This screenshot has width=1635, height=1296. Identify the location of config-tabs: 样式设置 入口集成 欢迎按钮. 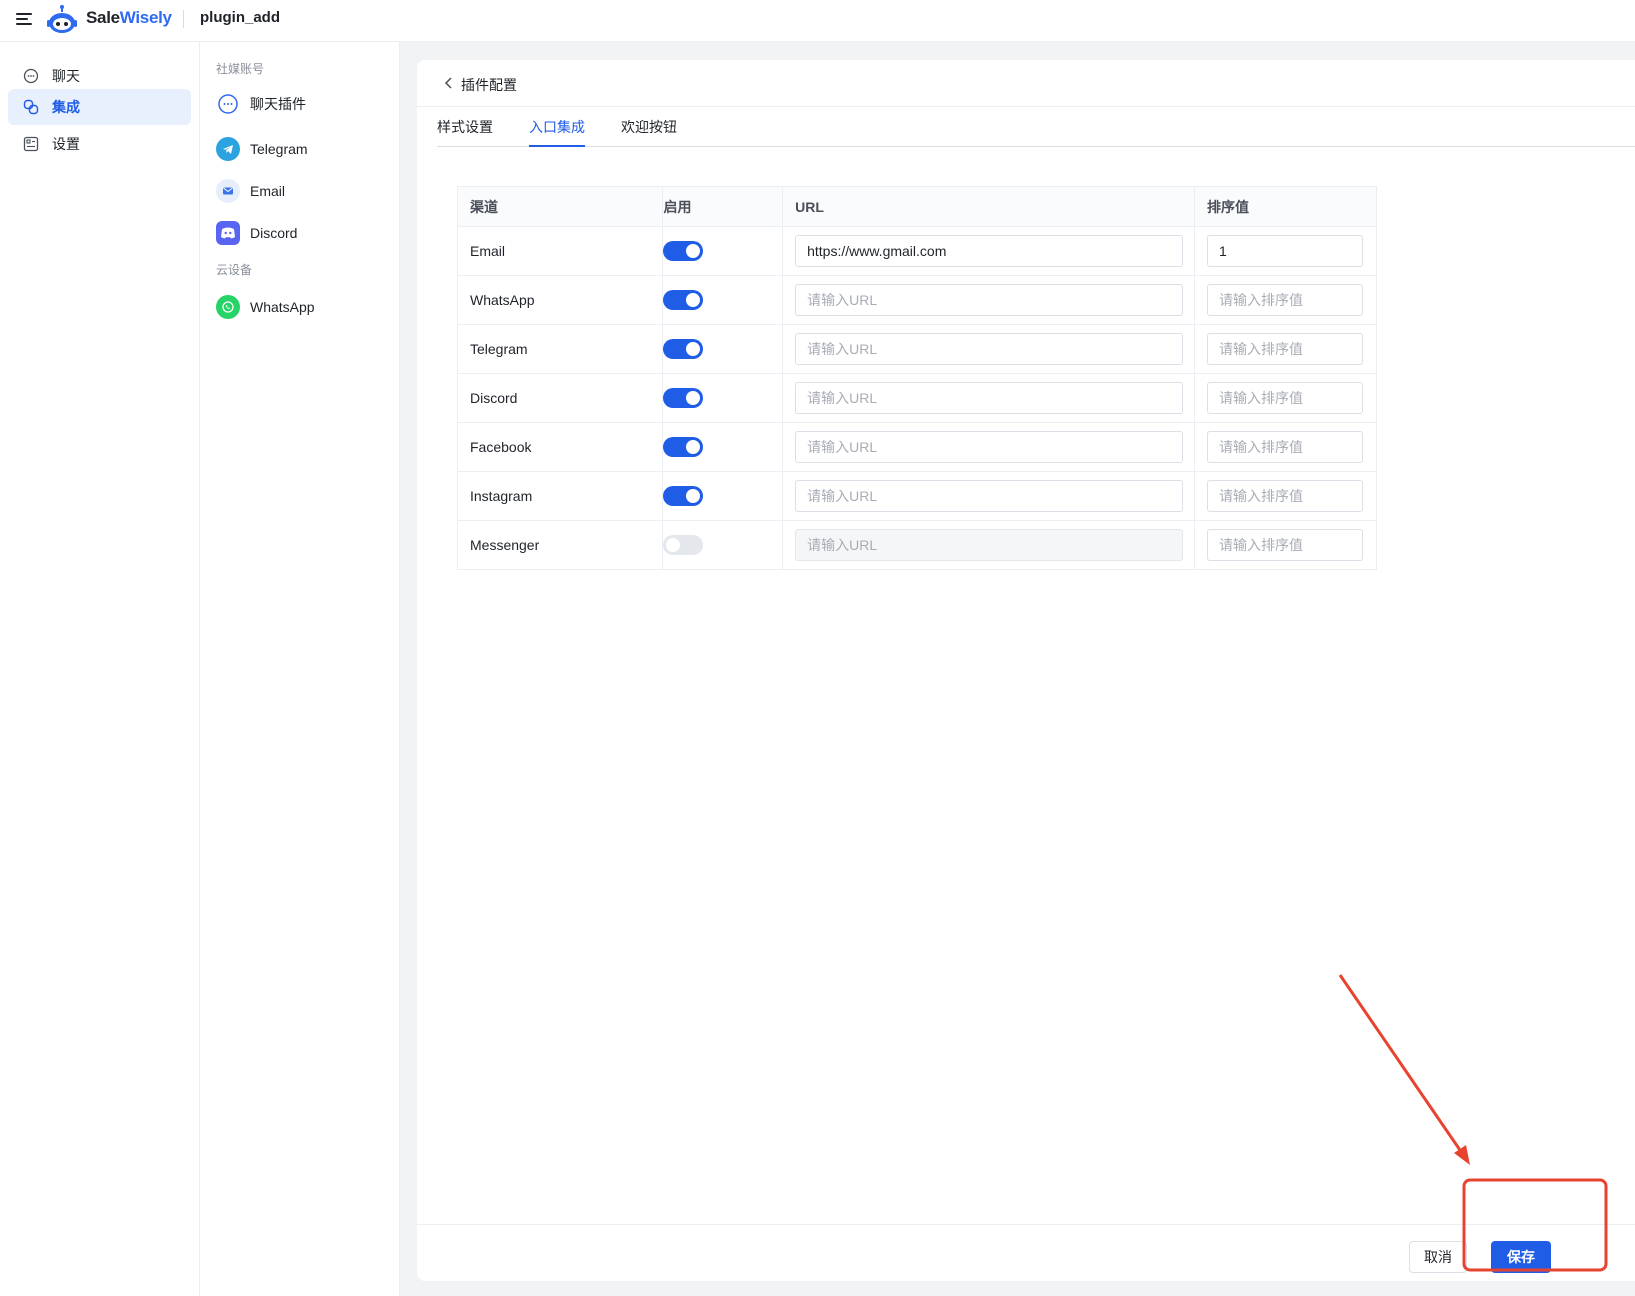
(1036, 127).